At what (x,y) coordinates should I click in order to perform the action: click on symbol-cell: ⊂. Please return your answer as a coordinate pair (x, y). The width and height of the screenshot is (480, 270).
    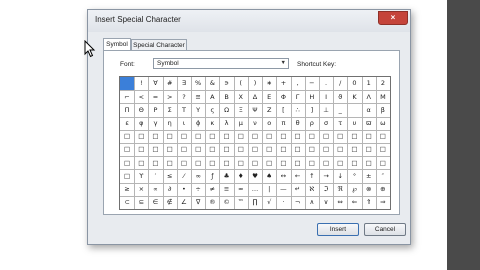
    Looking at the image, I should click on (127, 202).